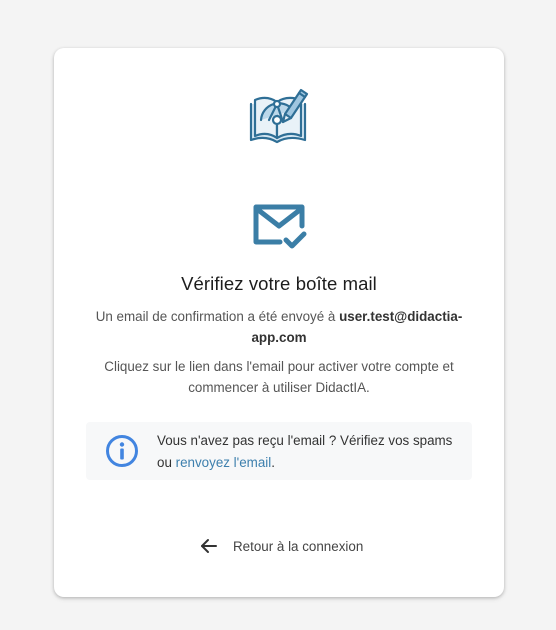 The image size is (556, 630). Describe the element at coordinates (298, 546) in the screenshot. I see `back-to-login-label: Retour à la connexion` at that location.